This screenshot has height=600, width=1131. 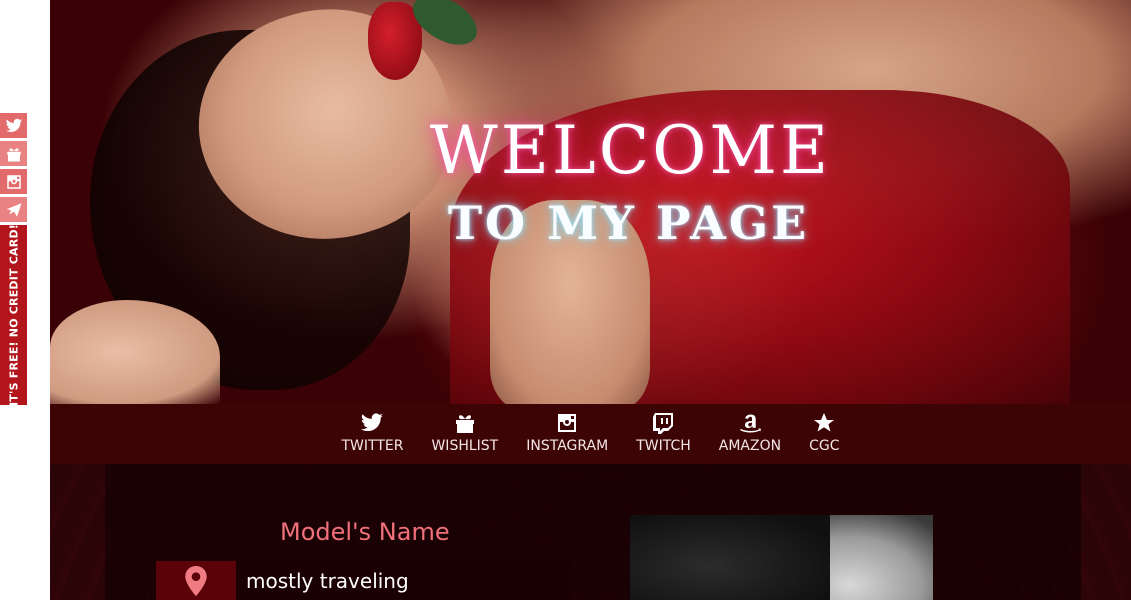 I want to click on nav-label-cgc: CGC, so click(x=824, y=446).